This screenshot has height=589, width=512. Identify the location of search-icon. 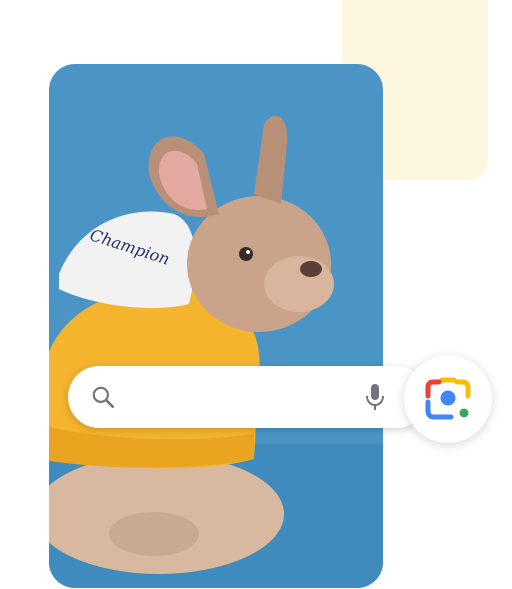
(103, 397).